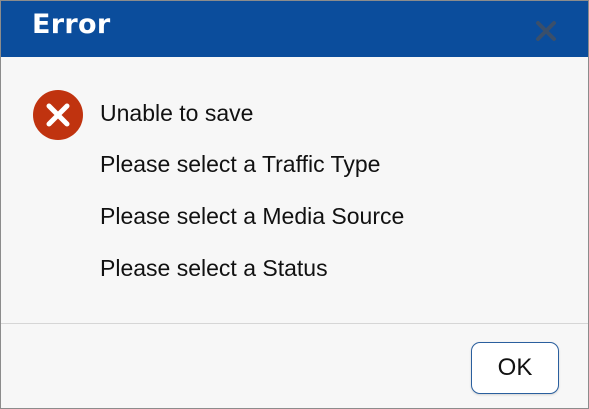 The width and height of the screenshot is (589, 409). Describe the element at coordinates (240, 164) in the screenshot. I see `error-message-item: Please select a Traffic Type` at that location.